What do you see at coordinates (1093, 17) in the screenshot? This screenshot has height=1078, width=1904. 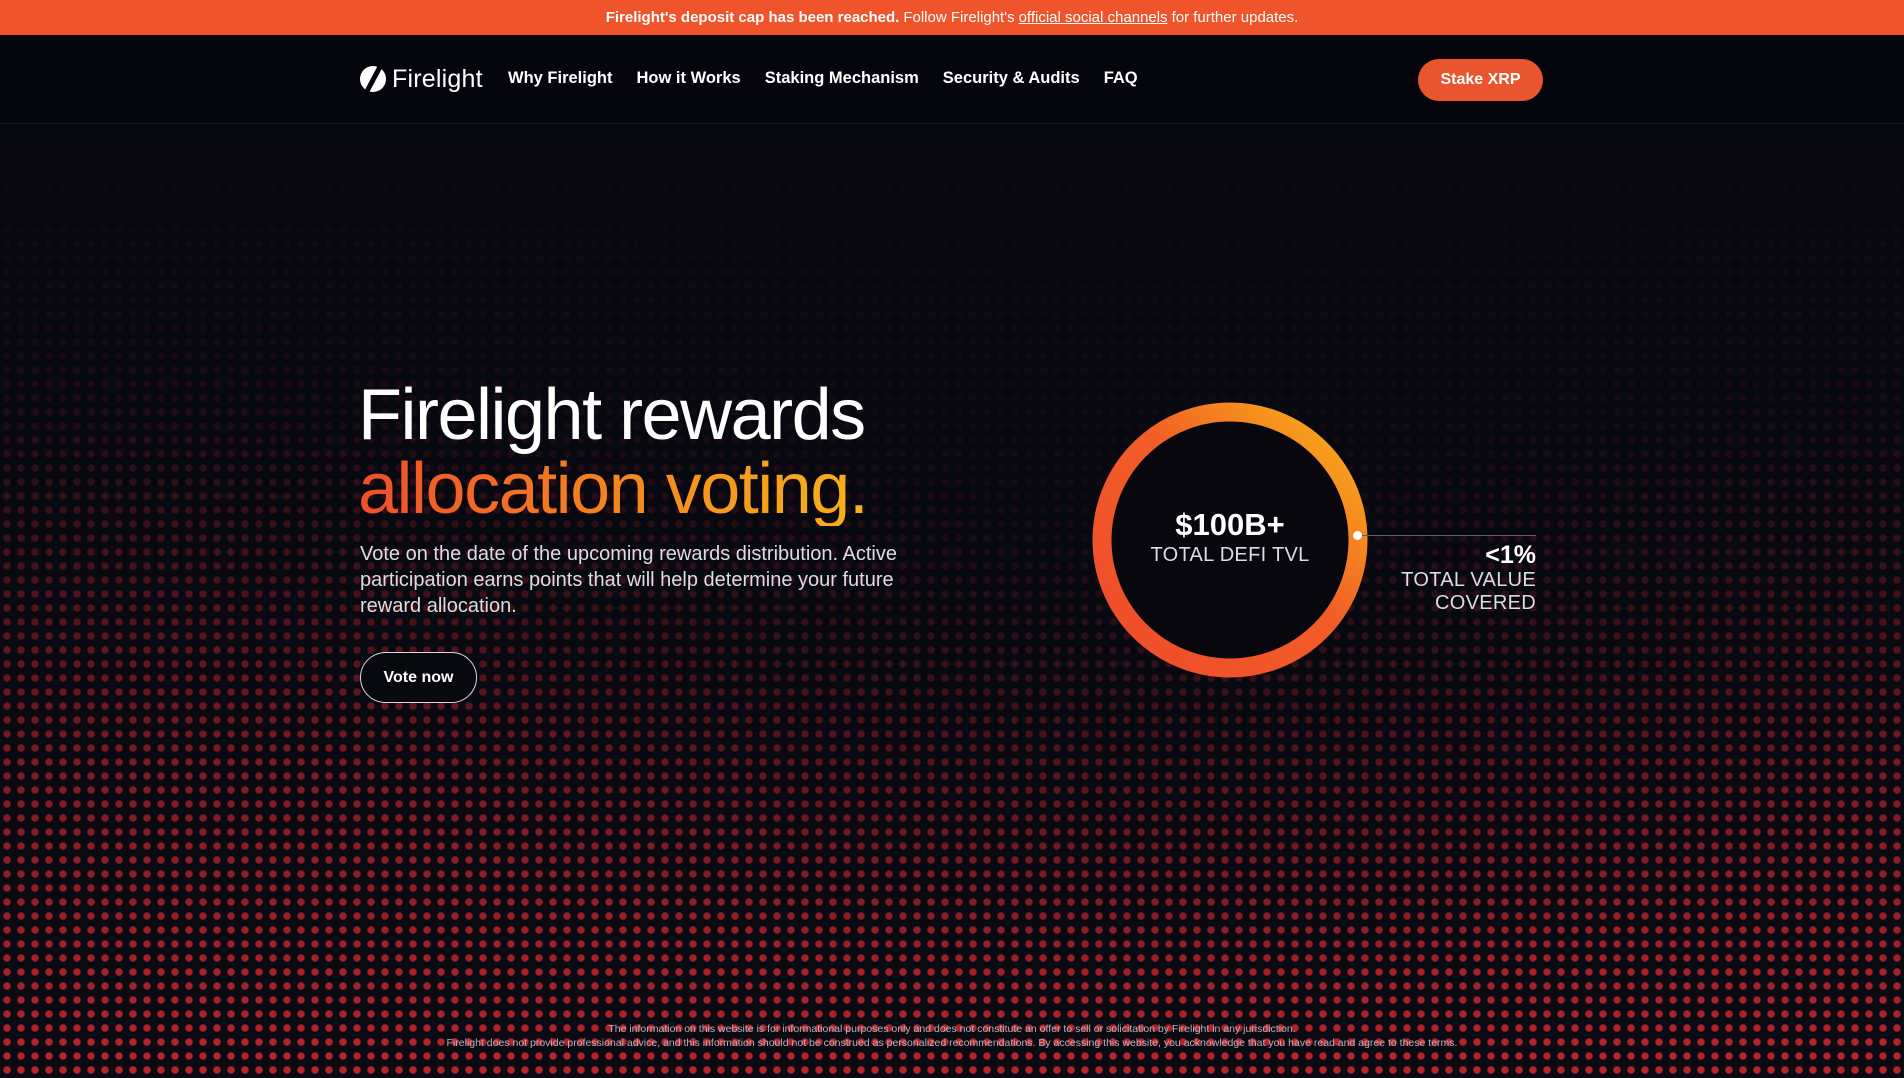 I see `social-channels-link: official social channels` at bounding box center [1093, 17].